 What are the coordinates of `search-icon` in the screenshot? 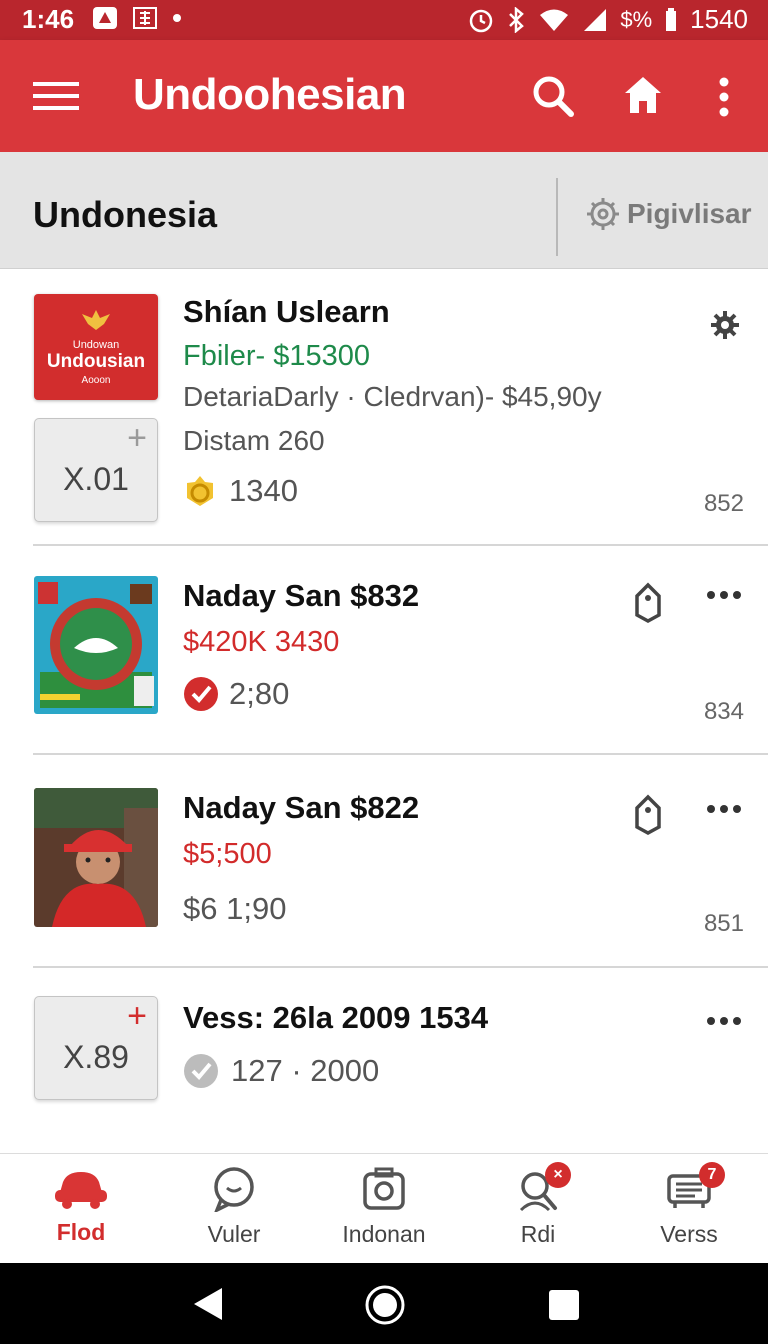 It's located at (553, 96).